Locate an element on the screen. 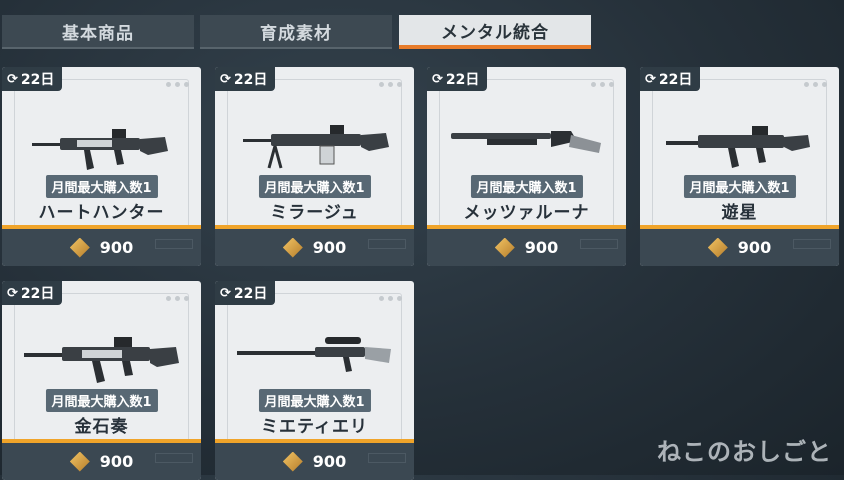  item-name: ミエティエリ is located at coordinates (314, 427).